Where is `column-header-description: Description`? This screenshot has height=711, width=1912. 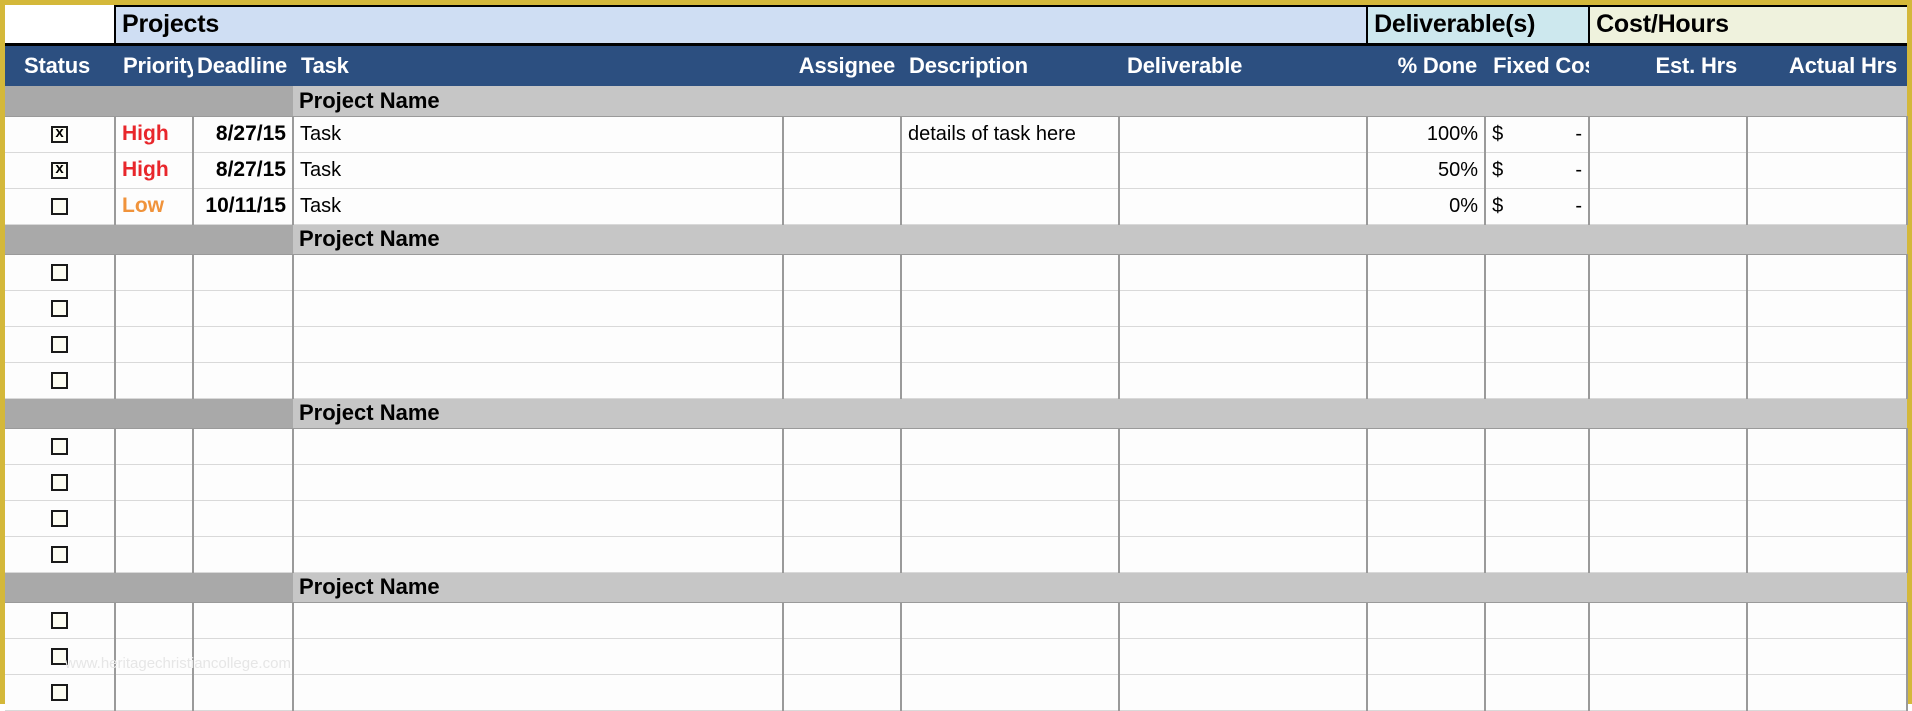
column-header-description: Description is located at coordinates (1010, 65).